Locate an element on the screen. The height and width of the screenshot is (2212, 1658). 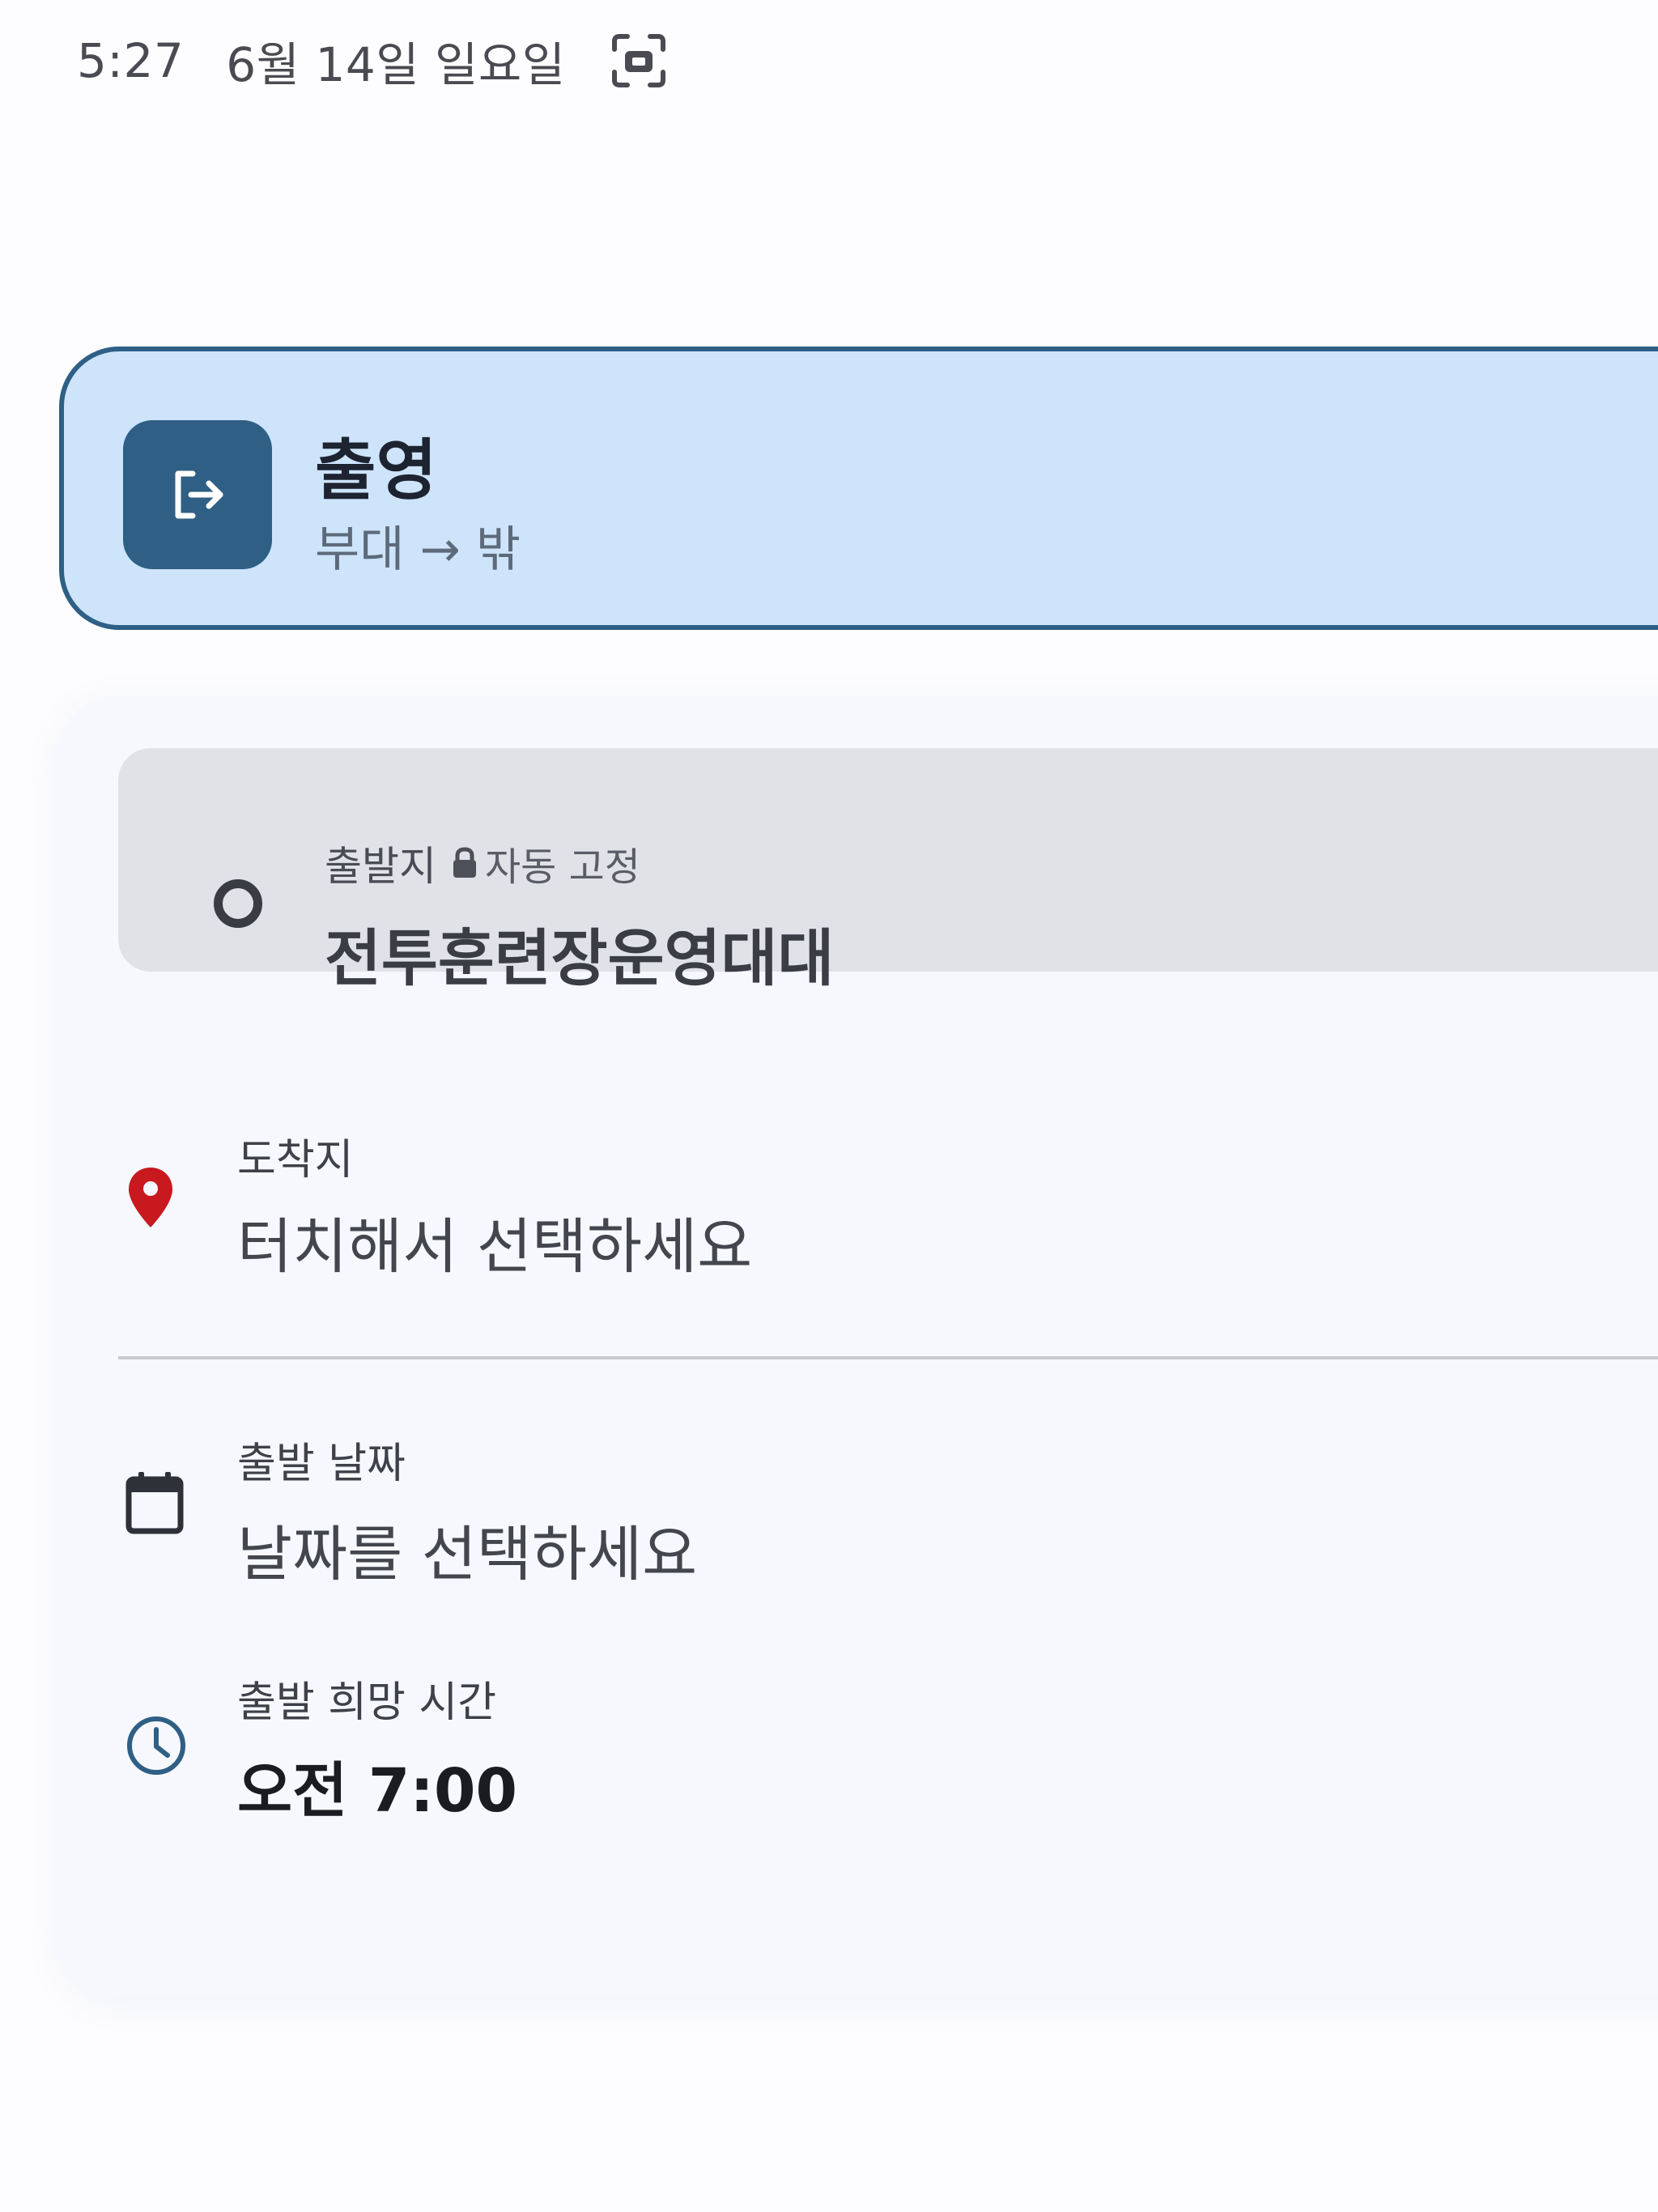
trip-type-subtitle: 부대 → 밖 is located at coordinates (418, 549).